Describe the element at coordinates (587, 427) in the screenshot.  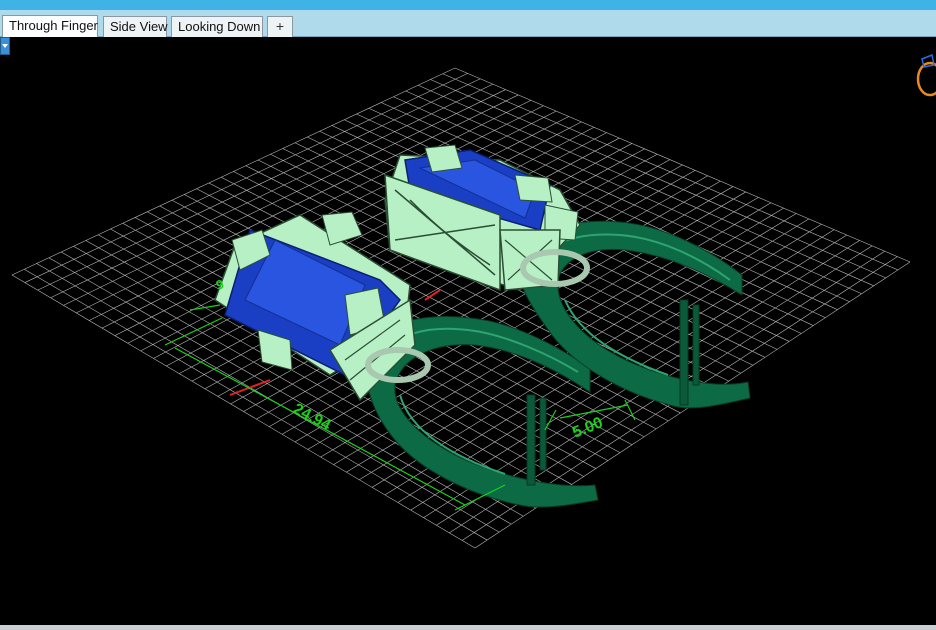
I see `width-dimension-label: 5.00` at that location.